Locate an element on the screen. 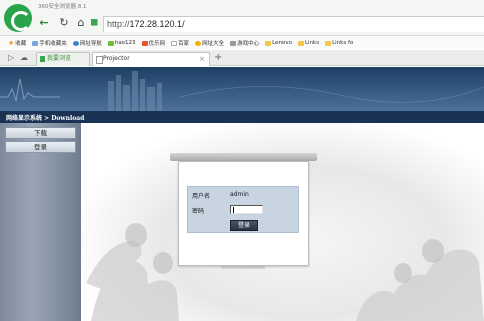 The image size is (484, 321). url-prefix: http:// is located at coordinates (118, 24).